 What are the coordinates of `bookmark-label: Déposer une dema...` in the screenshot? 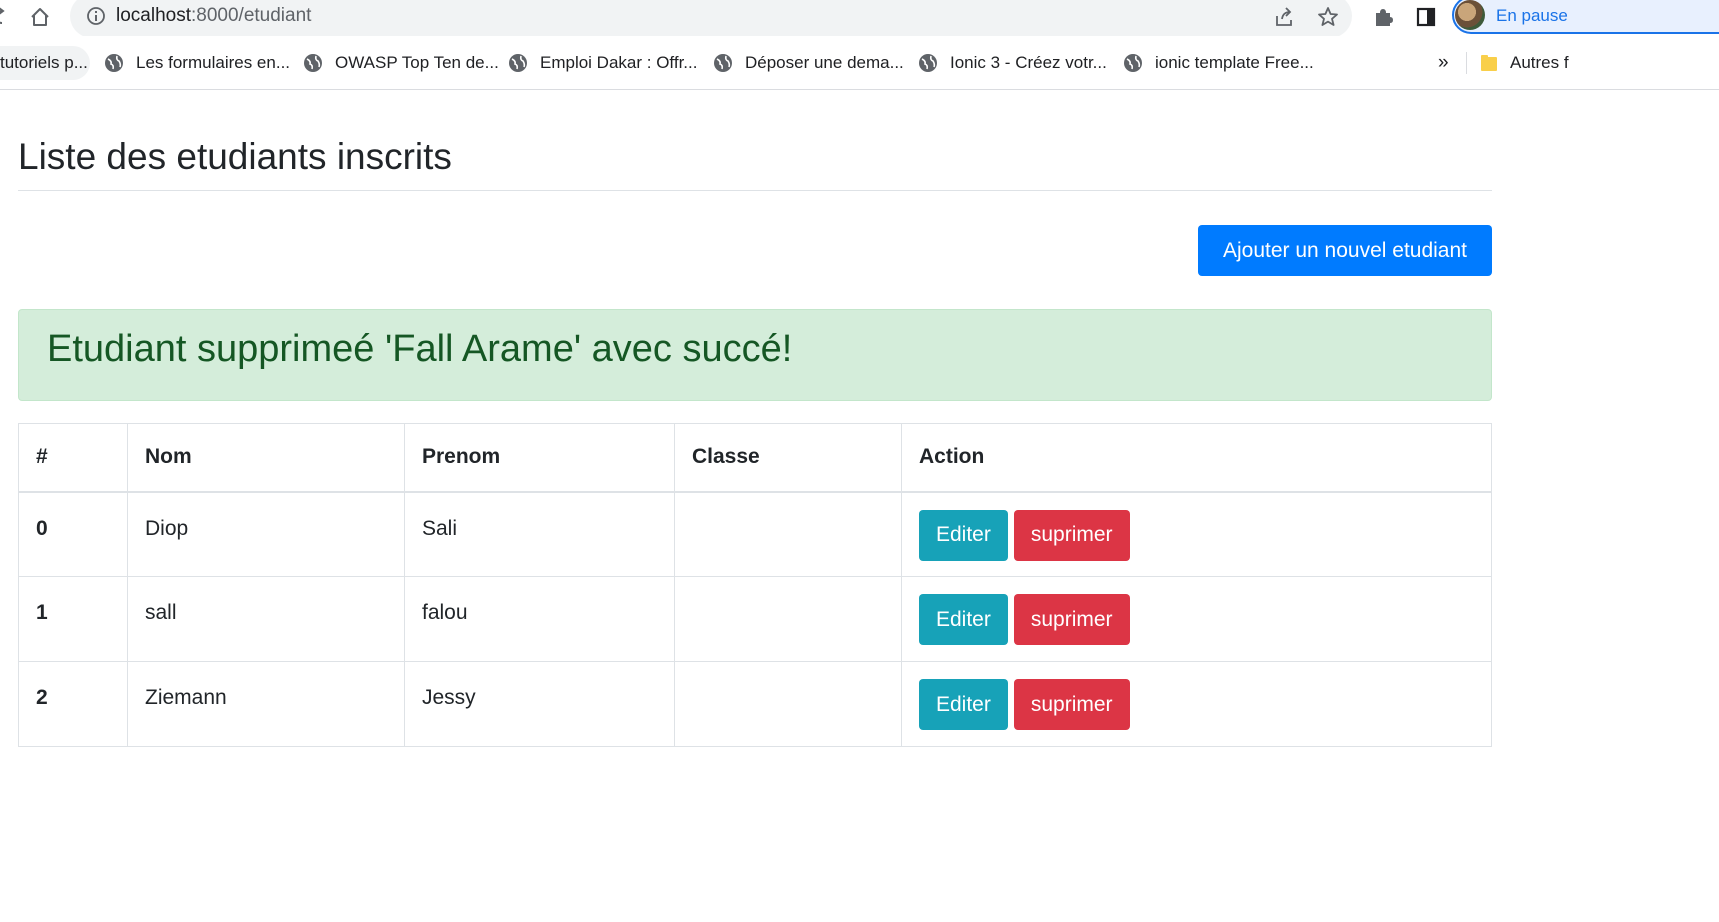 It's located at (824, 62).